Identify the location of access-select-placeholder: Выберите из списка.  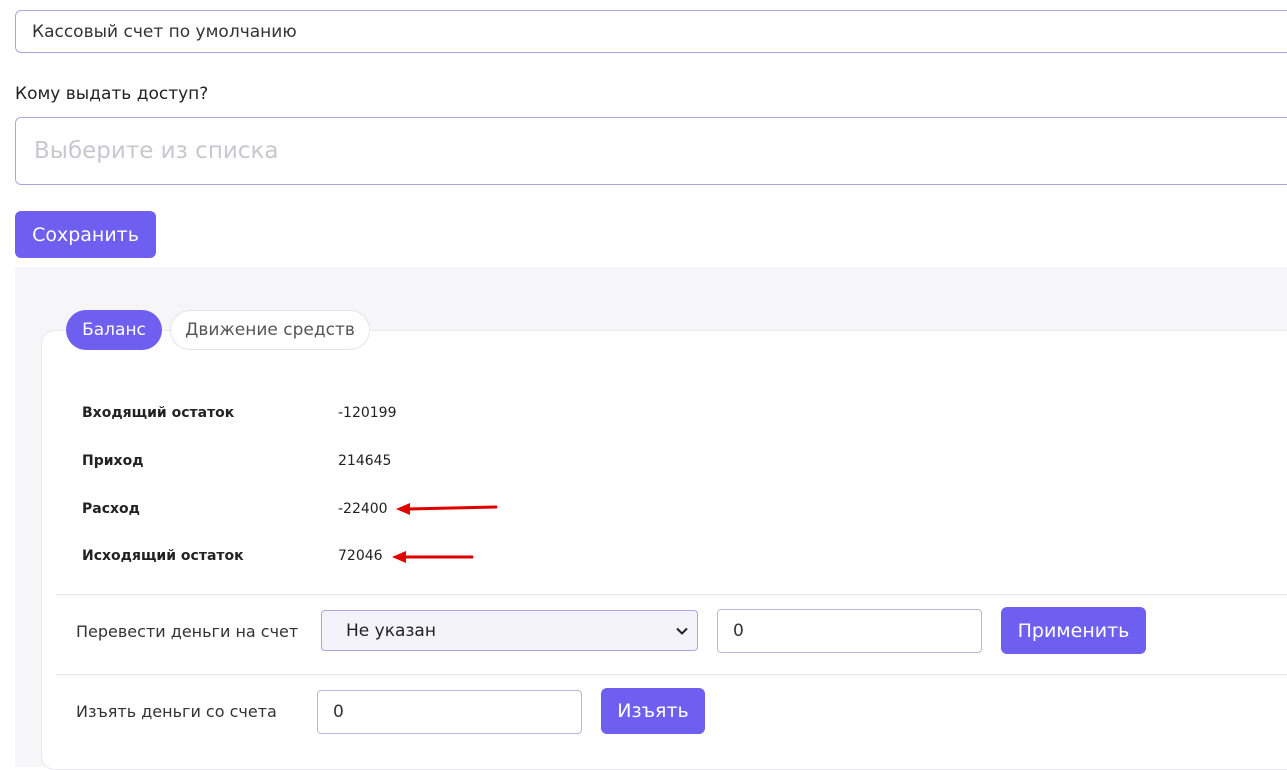
(156, 151).